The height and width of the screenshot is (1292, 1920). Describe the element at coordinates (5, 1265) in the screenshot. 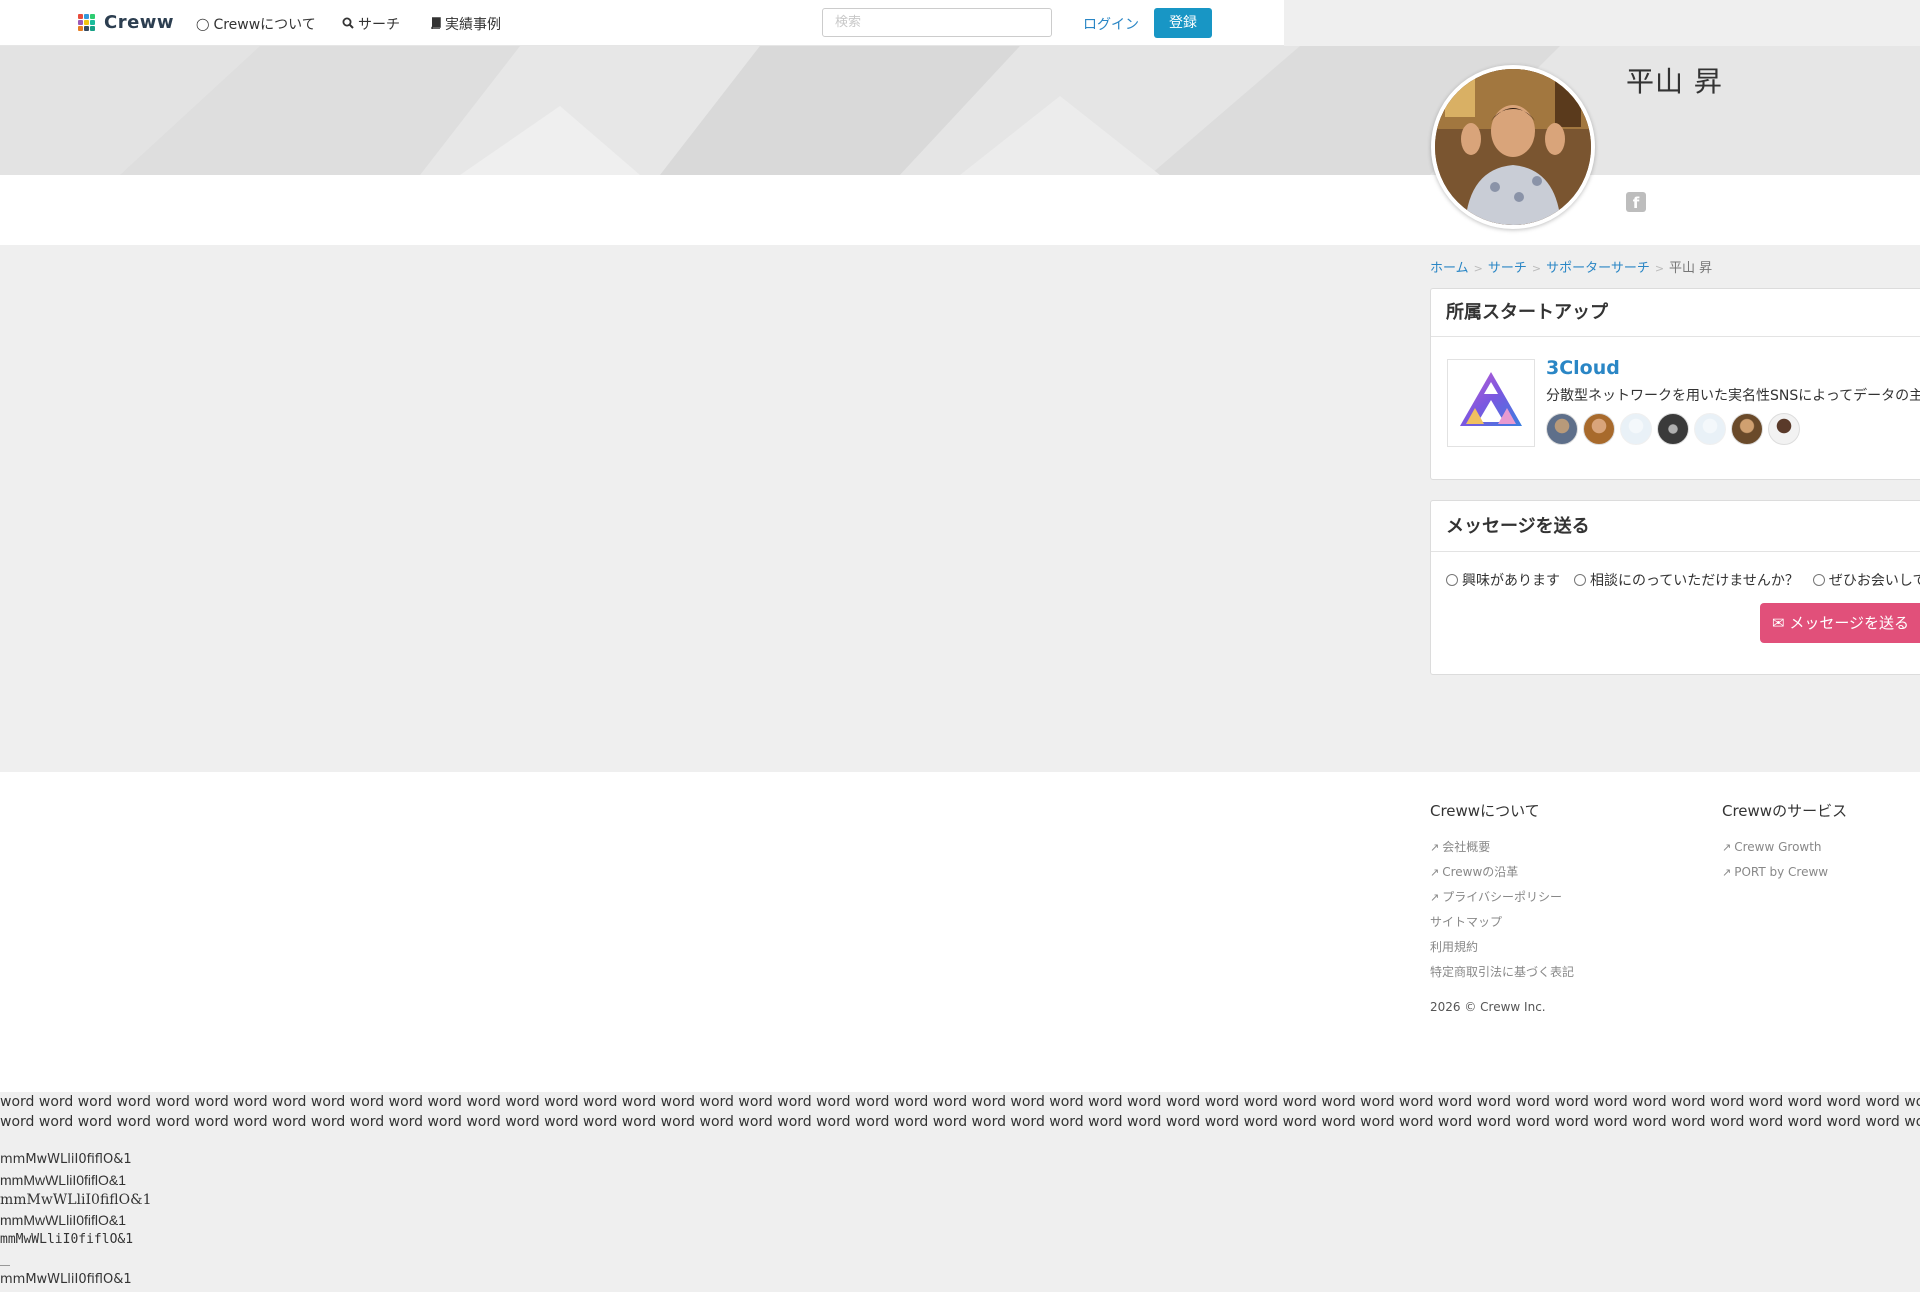

I see `divider` at that location.